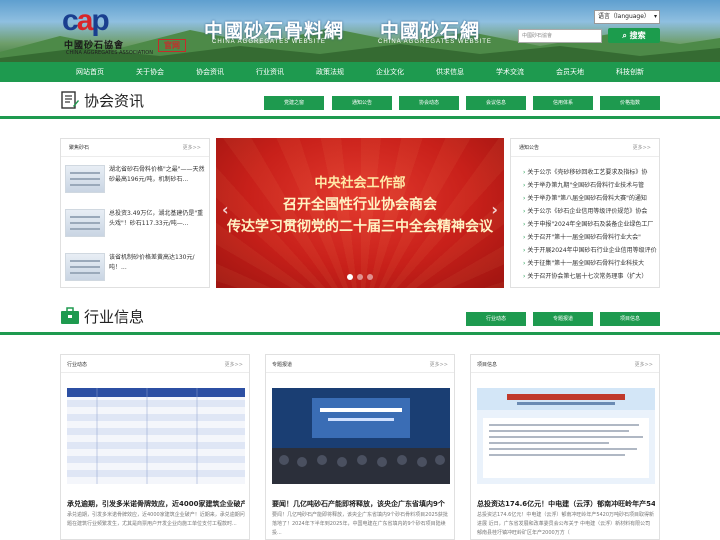 Image resolution: width=720 pixels, height=540 pixels. Describe the element at coordinates (593, 264) in the screenshot. I see `notice-item: › 关于征集"第十一届全国砂石骨料行业科技大` at that location.